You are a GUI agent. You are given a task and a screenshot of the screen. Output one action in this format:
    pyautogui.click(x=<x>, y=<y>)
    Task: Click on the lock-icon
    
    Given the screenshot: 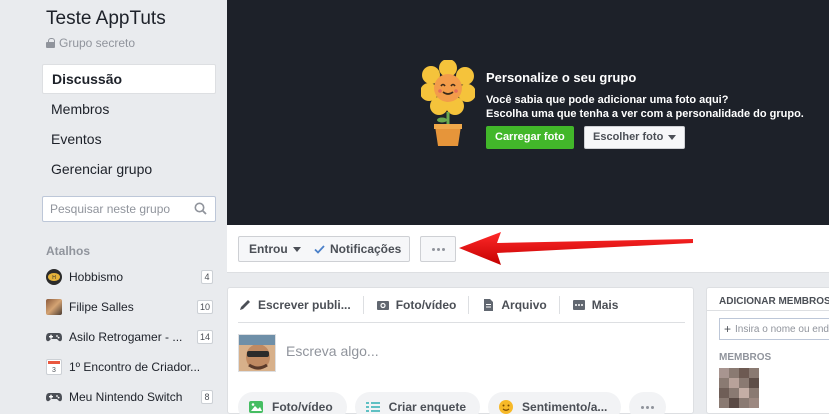 What is the action you would take?
    pyautogui.click(x=50, y=43)
    